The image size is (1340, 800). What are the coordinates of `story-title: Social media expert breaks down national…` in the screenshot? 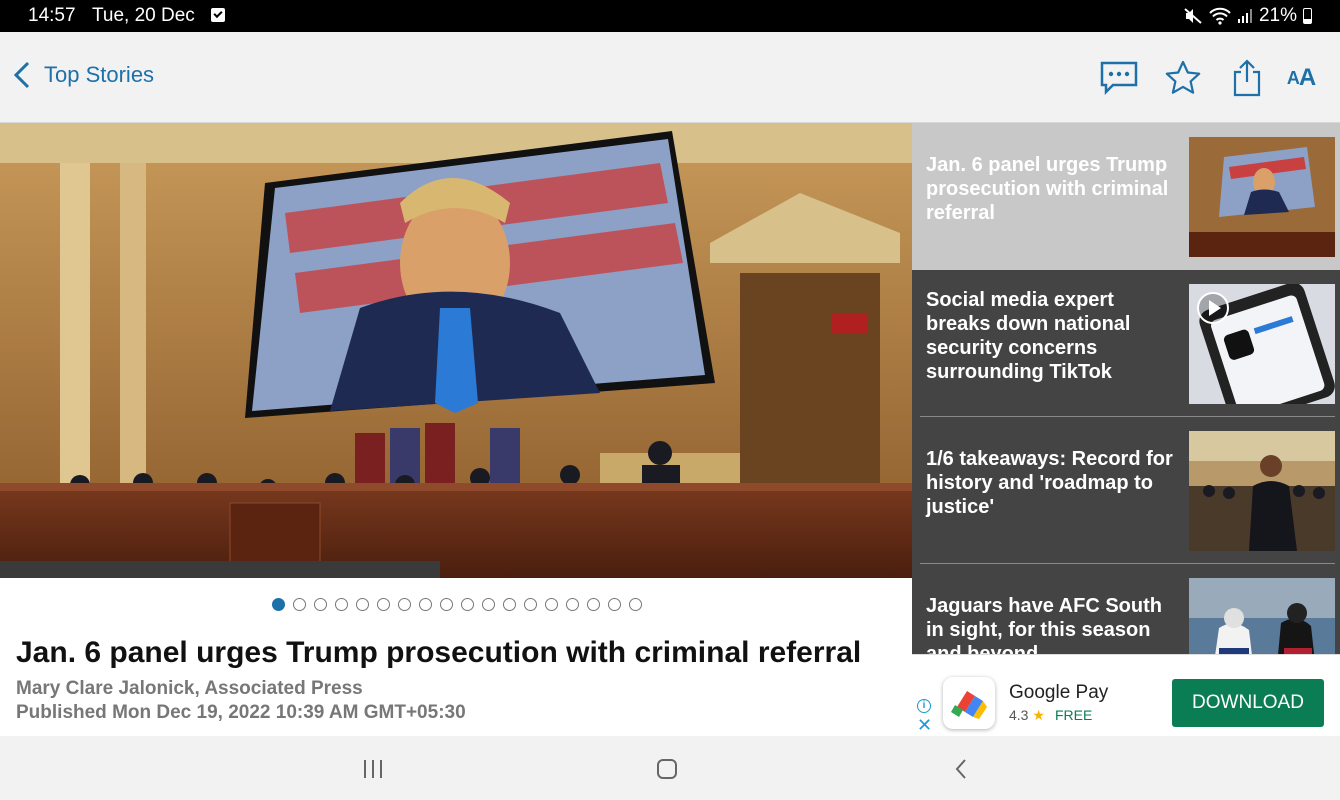 It's located at (1028, 336).